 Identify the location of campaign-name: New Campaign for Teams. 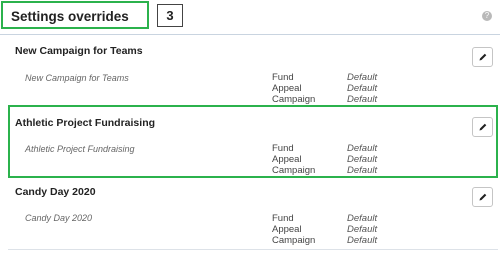
(79, 51).